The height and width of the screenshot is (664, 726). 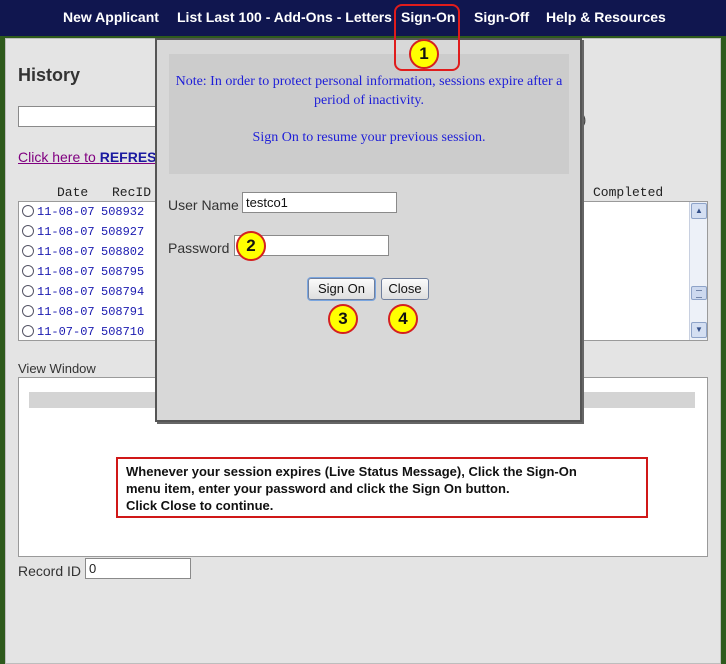 What do you see at coordinates (123, 272) in the screenshot?
I see `row-recid: 508795` at bounding box center [123, 272].